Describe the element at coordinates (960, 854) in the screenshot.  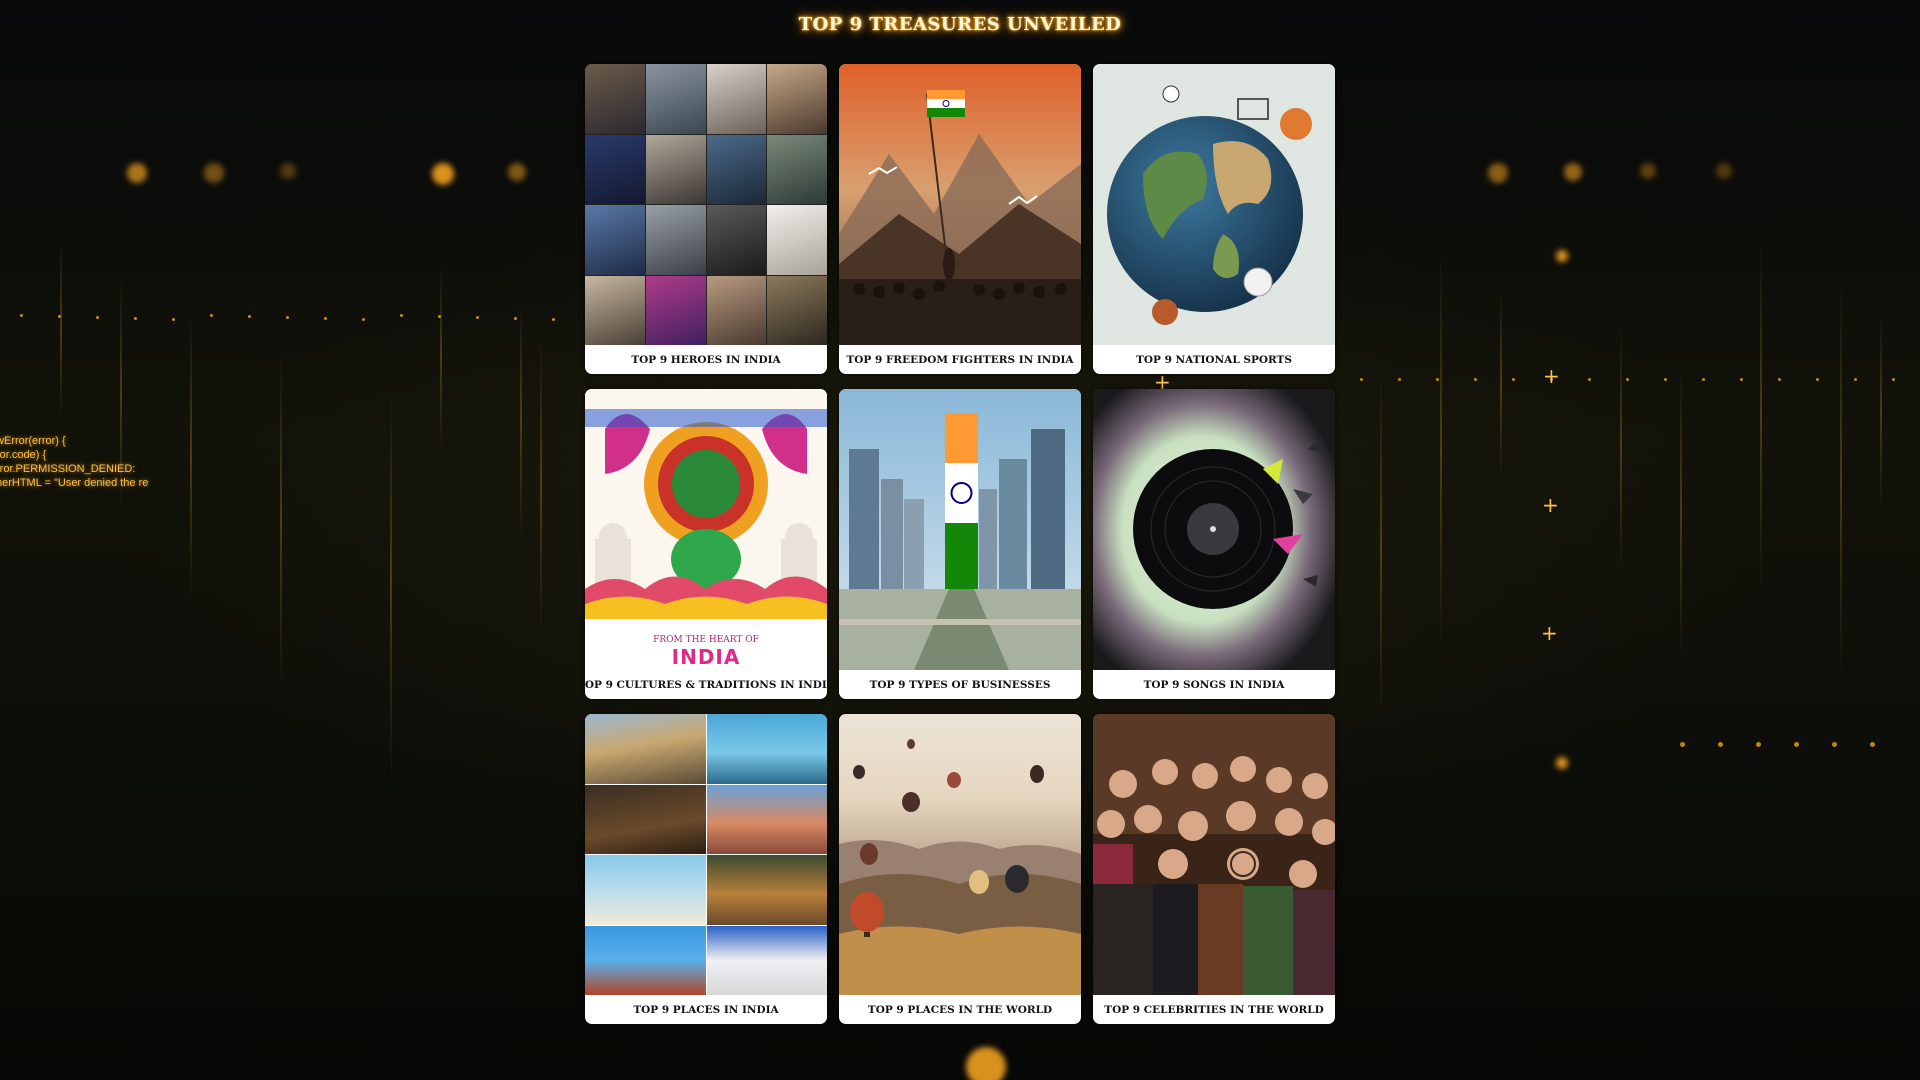
I see `card-image-hot-air-balloons` at that location.